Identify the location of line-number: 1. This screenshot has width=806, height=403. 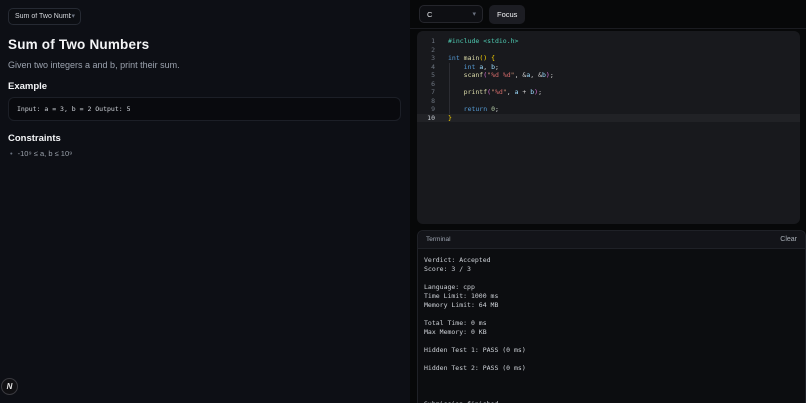
(433, 41).